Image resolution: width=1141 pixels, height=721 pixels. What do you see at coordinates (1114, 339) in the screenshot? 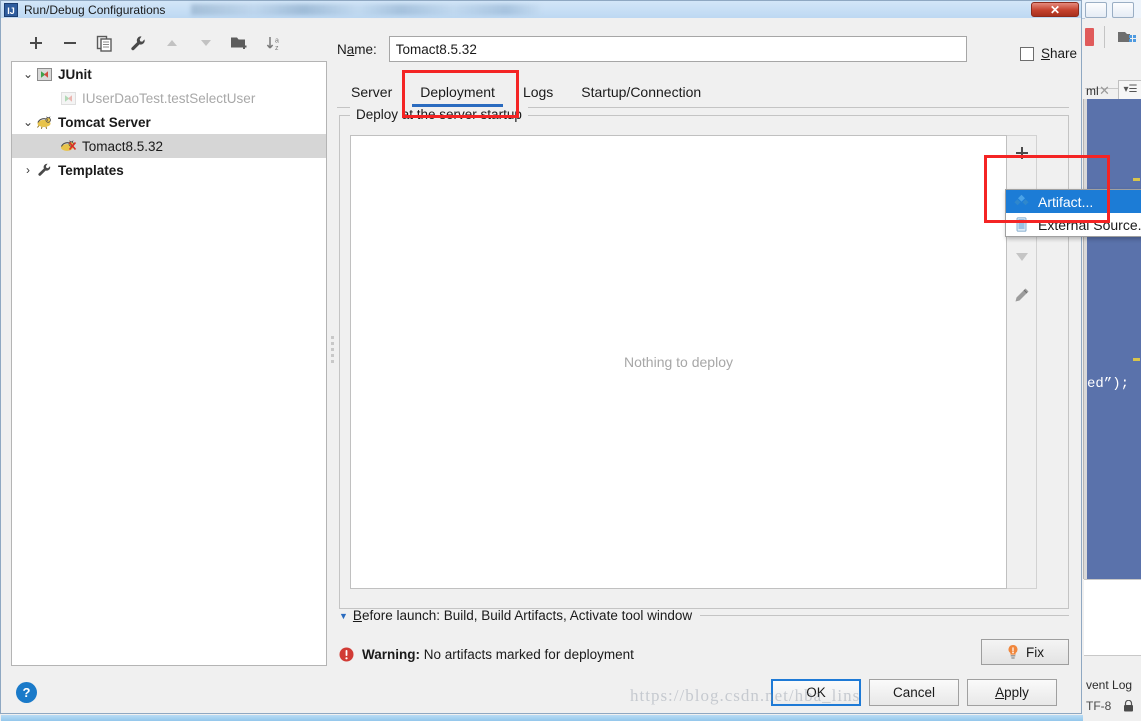
I see `ide-editor-area` at bounding box center [1114, 339].